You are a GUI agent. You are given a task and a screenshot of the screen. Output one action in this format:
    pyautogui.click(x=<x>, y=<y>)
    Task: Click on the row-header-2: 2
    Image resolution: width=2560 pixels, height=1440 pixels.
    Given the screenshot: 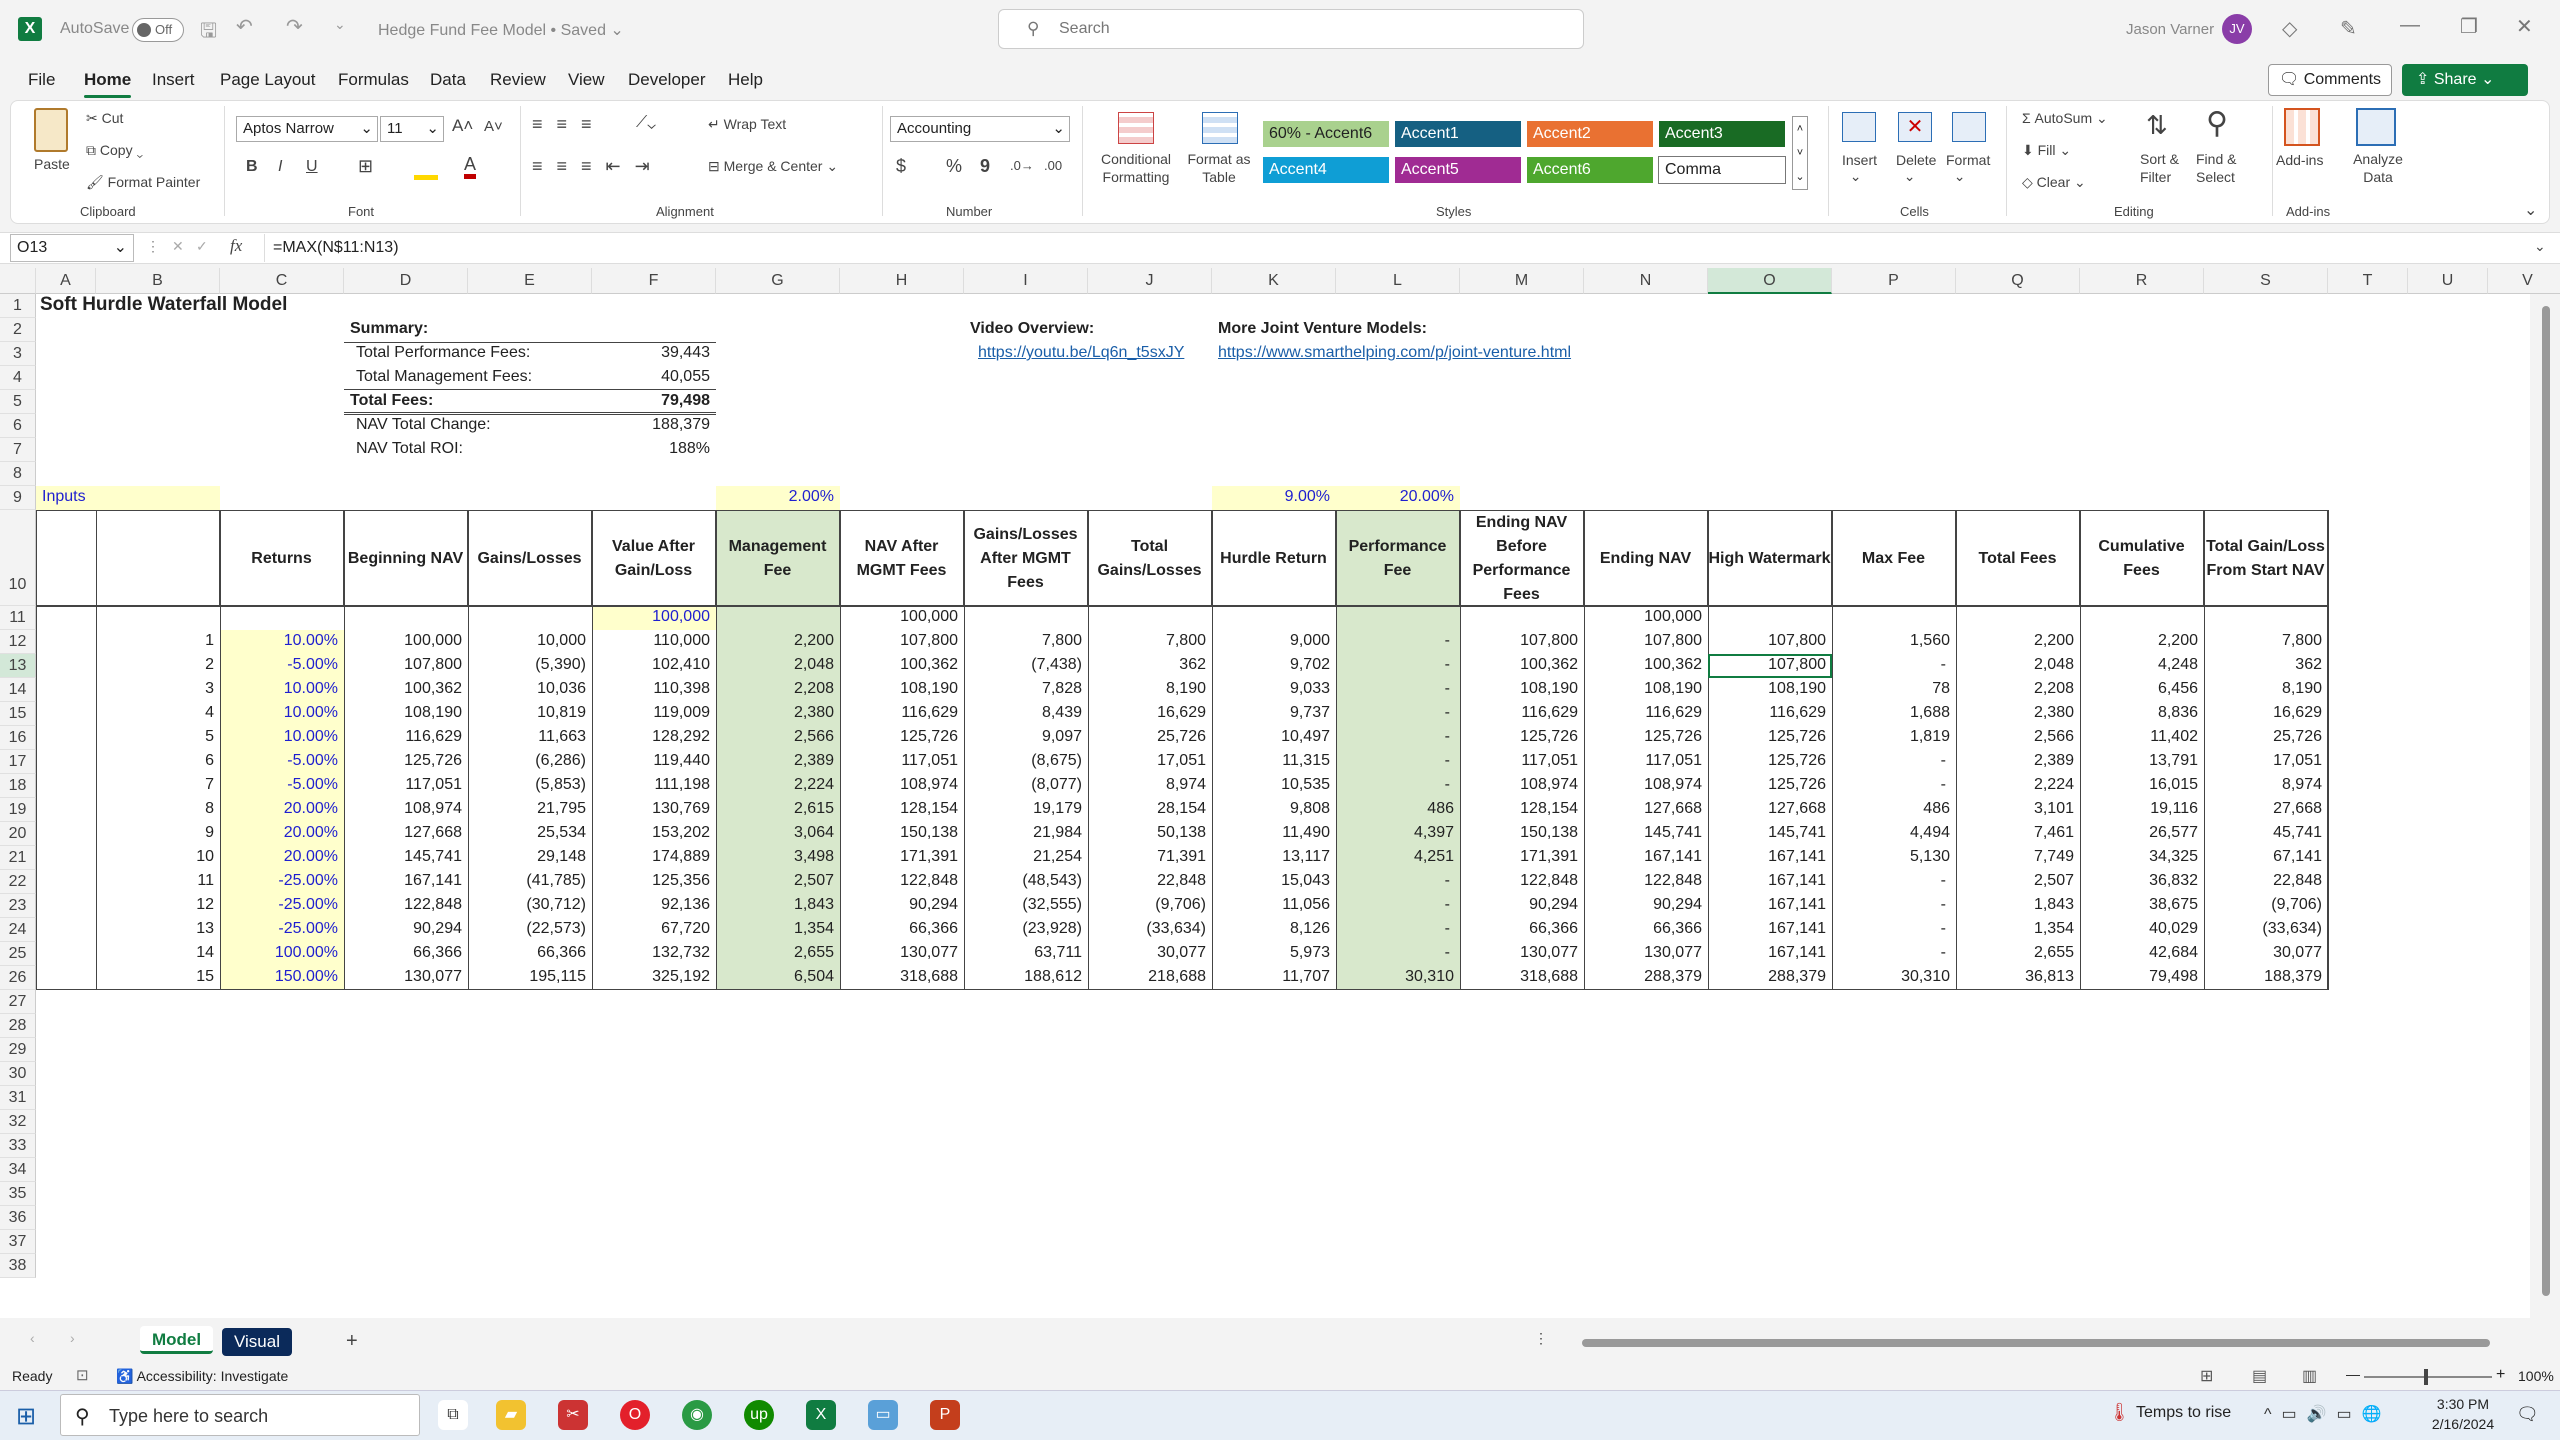 What is the action you would take?
    pyautogui.click(x=18, y=330)
    